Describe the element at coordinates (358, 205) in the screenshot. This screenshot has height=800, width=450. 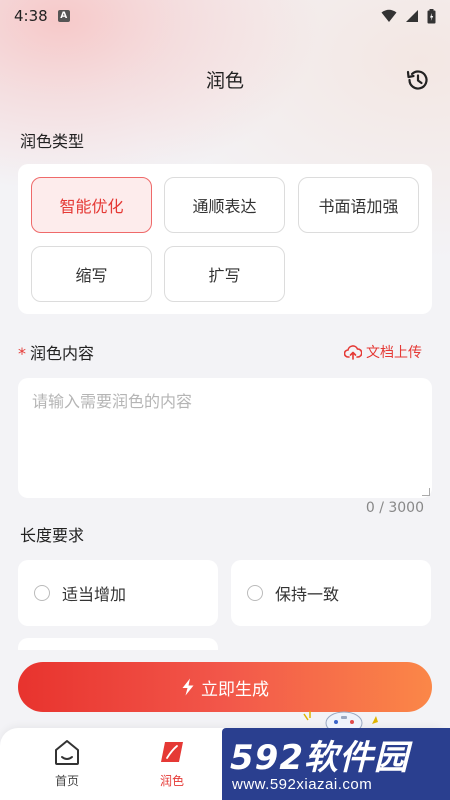
I see `polish-type-option-formal: 书面语加强` at that location.